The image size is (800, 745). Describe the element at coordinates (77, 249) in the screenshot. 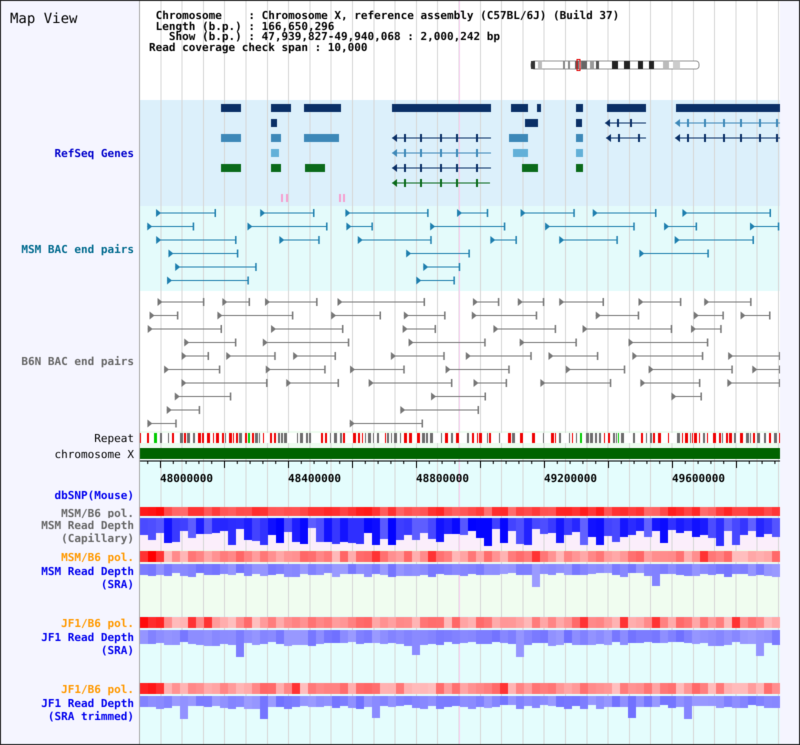

I see `track-label: MSM BAC end pairs` at that location.